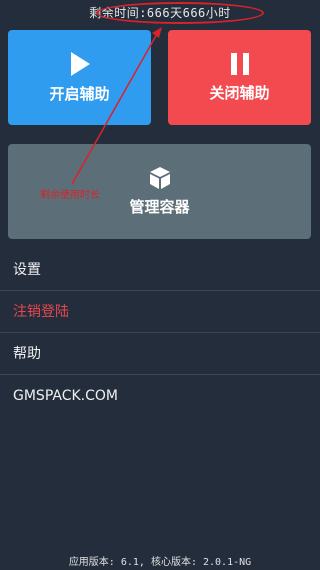  I want to click on stop-assist-button: 关闭辅助, so click(239, 77).